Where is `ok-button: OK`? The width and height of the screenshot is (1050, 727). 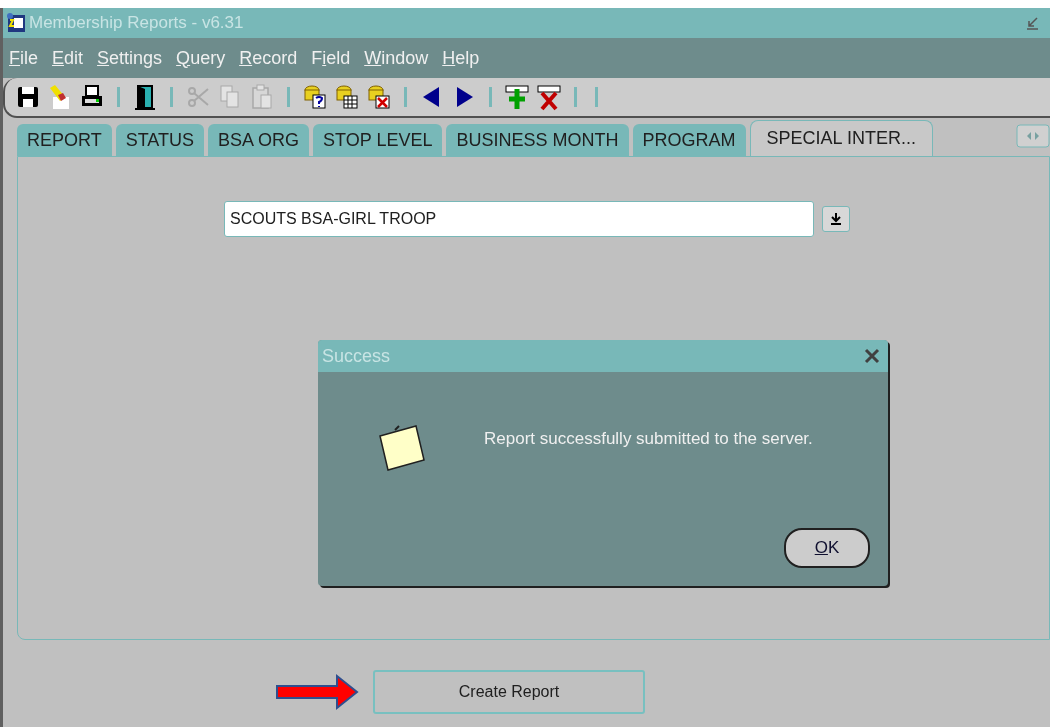 ok-button: OK is located at coordinates (827, 548).